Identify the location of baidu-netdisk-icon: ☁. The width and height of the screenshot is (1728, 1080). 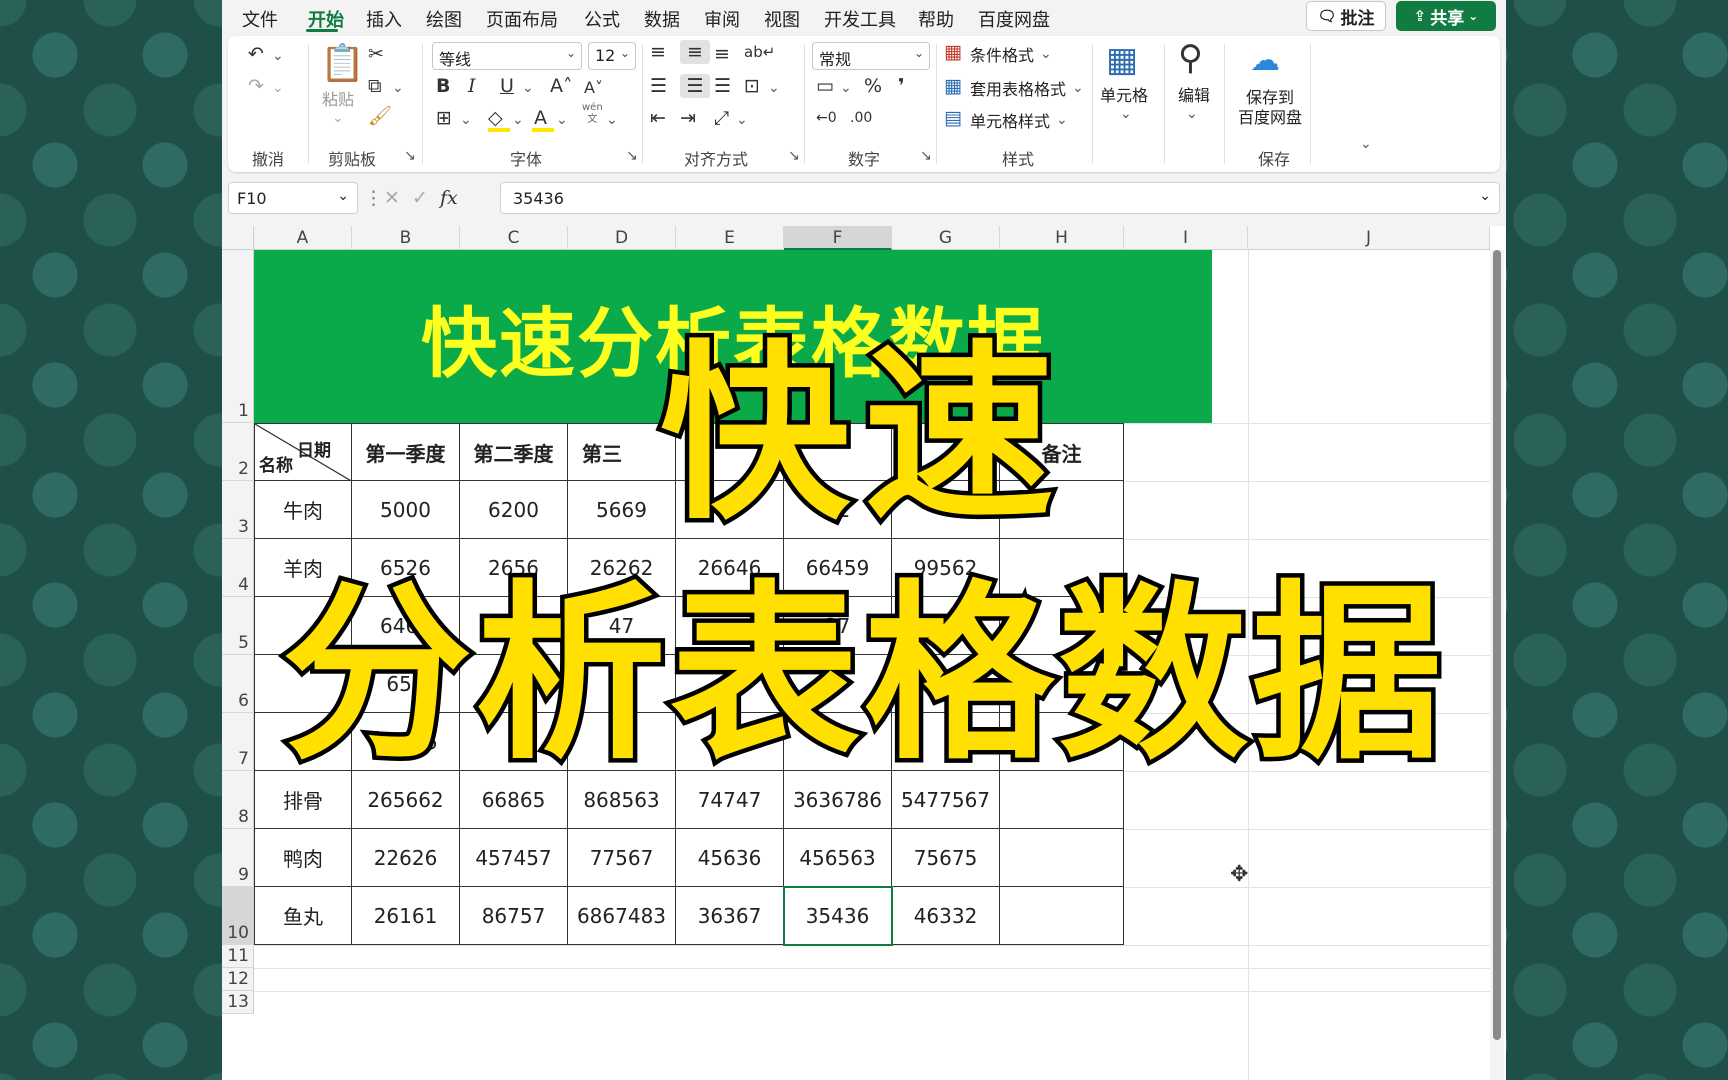
(1265, 61).